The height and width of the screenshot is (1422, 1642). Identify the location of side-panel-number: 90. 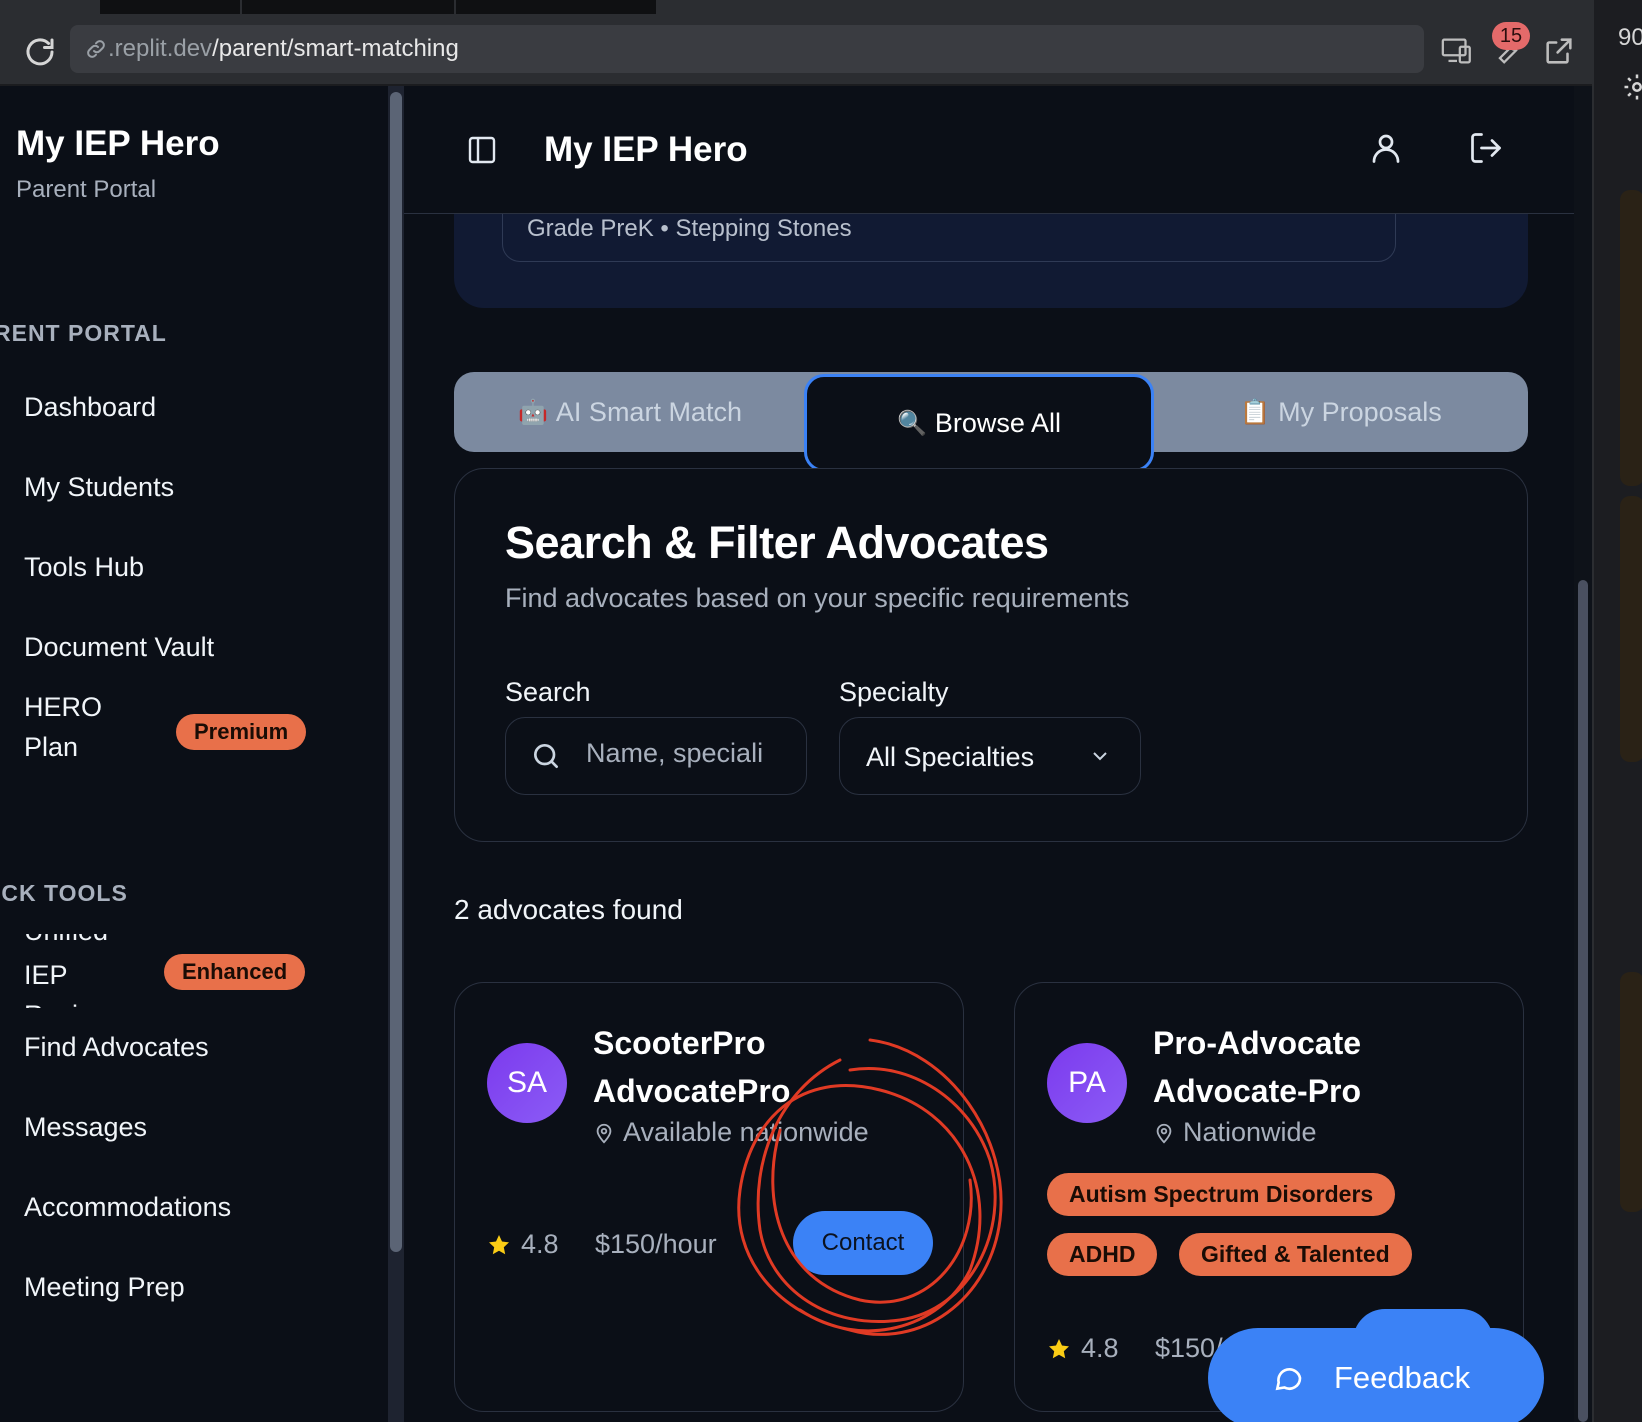
(1630, 37).